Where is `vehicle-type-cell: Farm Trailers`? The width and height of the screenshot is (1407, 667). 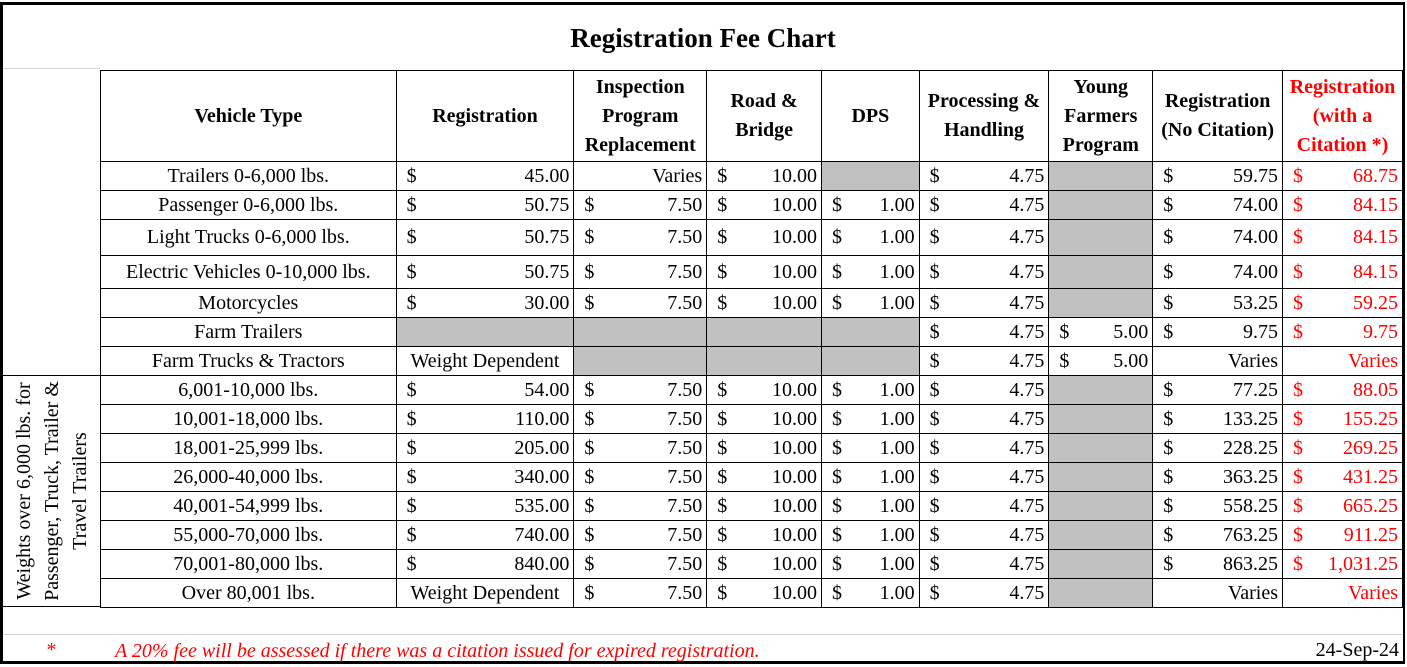
vehicle-type-cell: Farm Trailers is located at coordinates (248, 332).